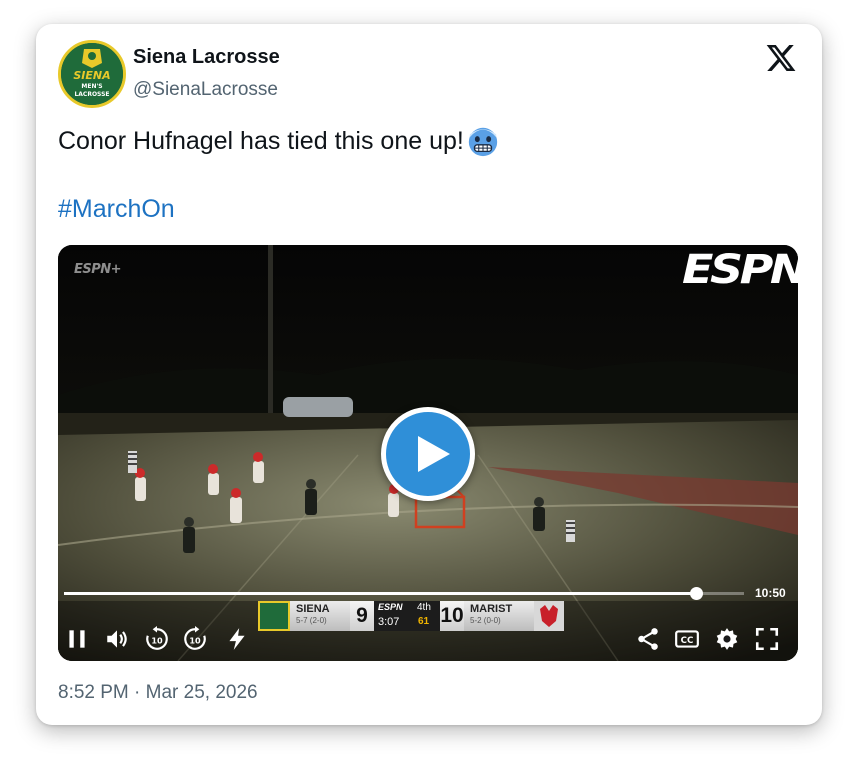  I want to click on hashtag-link: #MarchOn, so click(116, 209).